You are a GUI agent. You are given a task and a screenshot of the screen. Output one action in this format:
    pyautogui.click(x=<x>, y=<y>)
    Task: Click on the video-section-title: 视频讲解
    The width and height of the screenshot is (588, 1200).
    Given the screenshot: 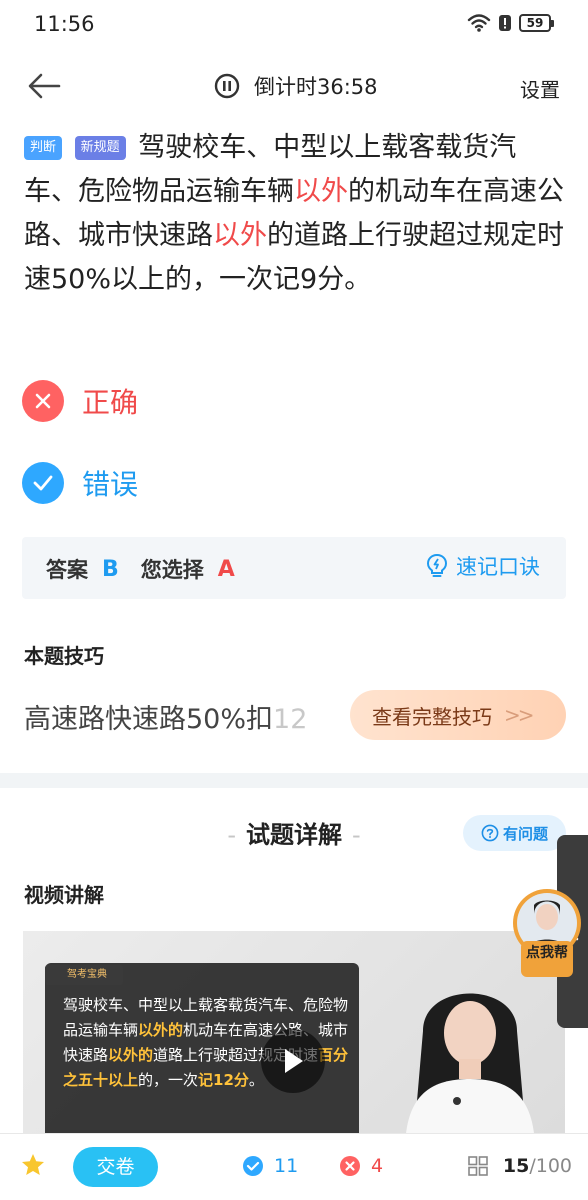 What is the action you would take?
    pyautogui.click(x=64, y=895)
    